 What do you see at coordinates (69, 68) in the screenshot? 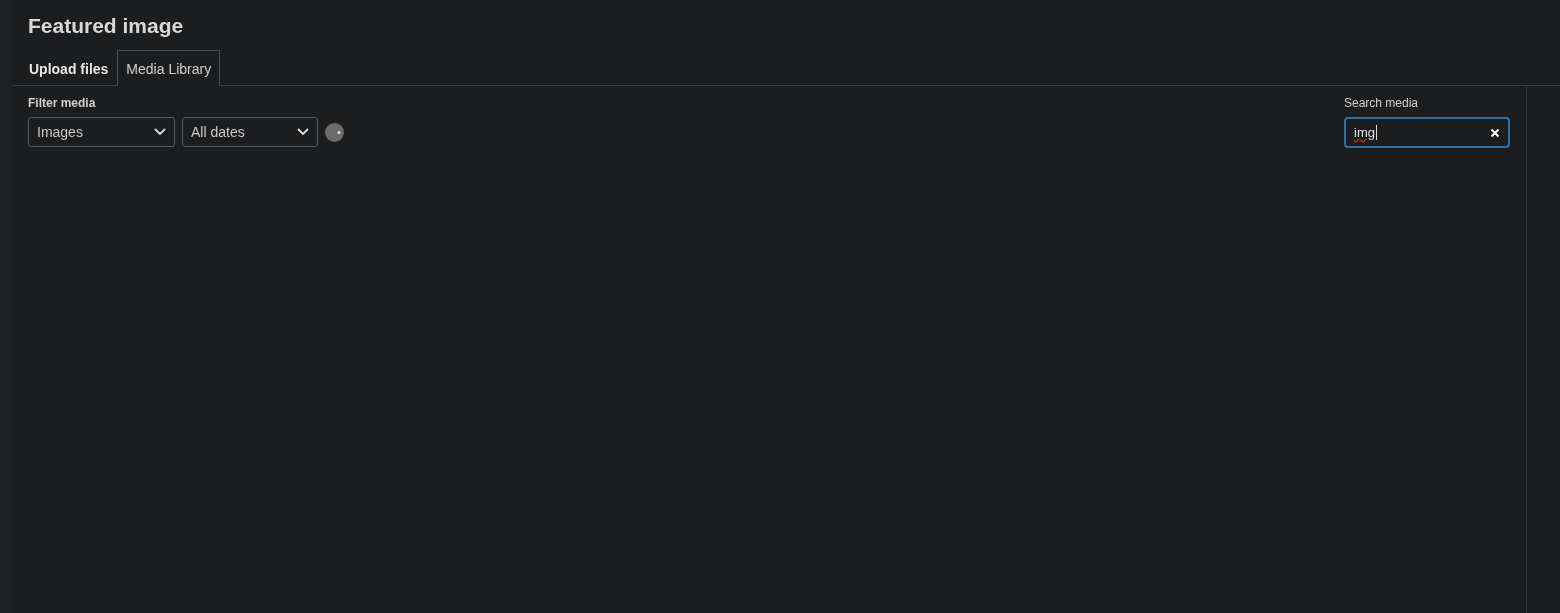
I see `tab: Upload files` at bounding box center [69, 68].